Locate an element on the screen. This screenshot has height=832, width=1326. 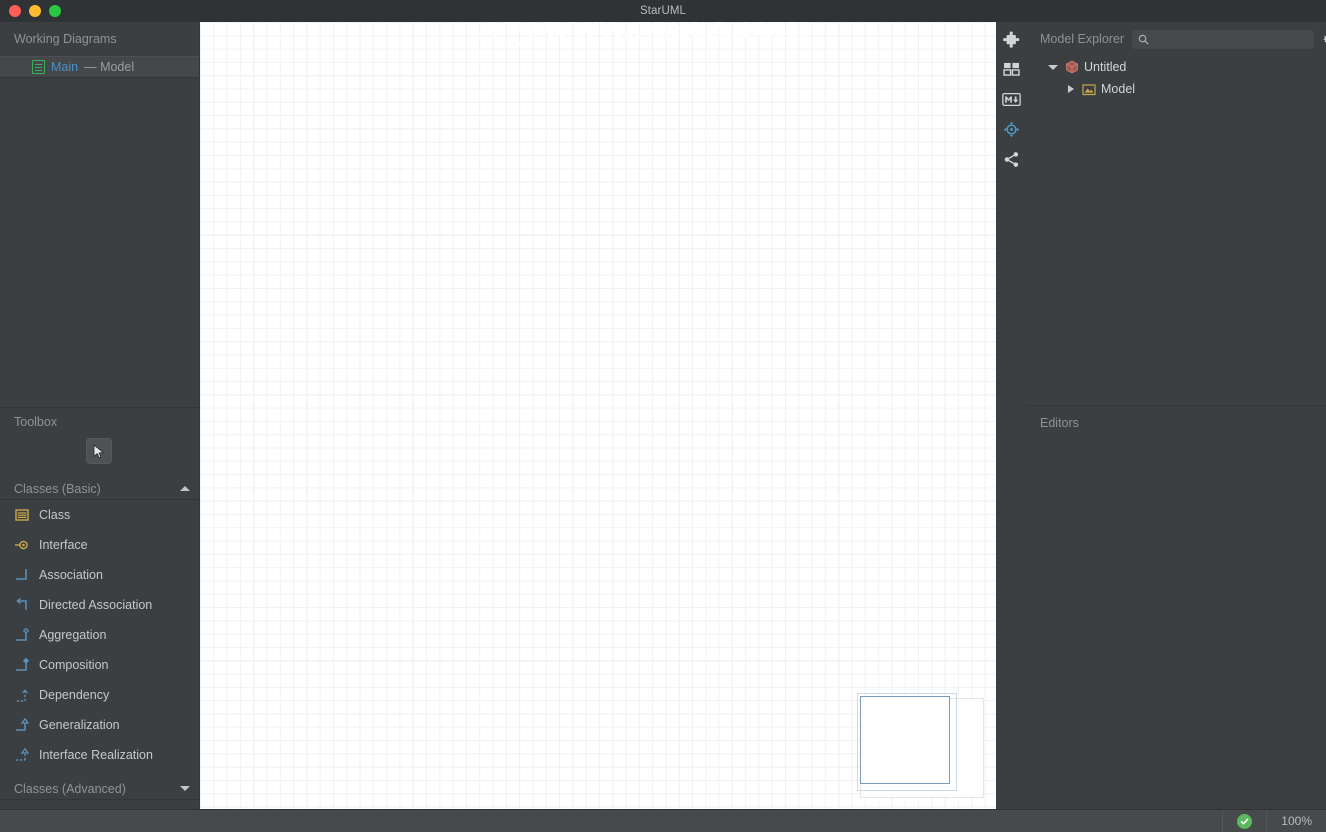
window-title: StarUML is located at coordinates (663, 11).